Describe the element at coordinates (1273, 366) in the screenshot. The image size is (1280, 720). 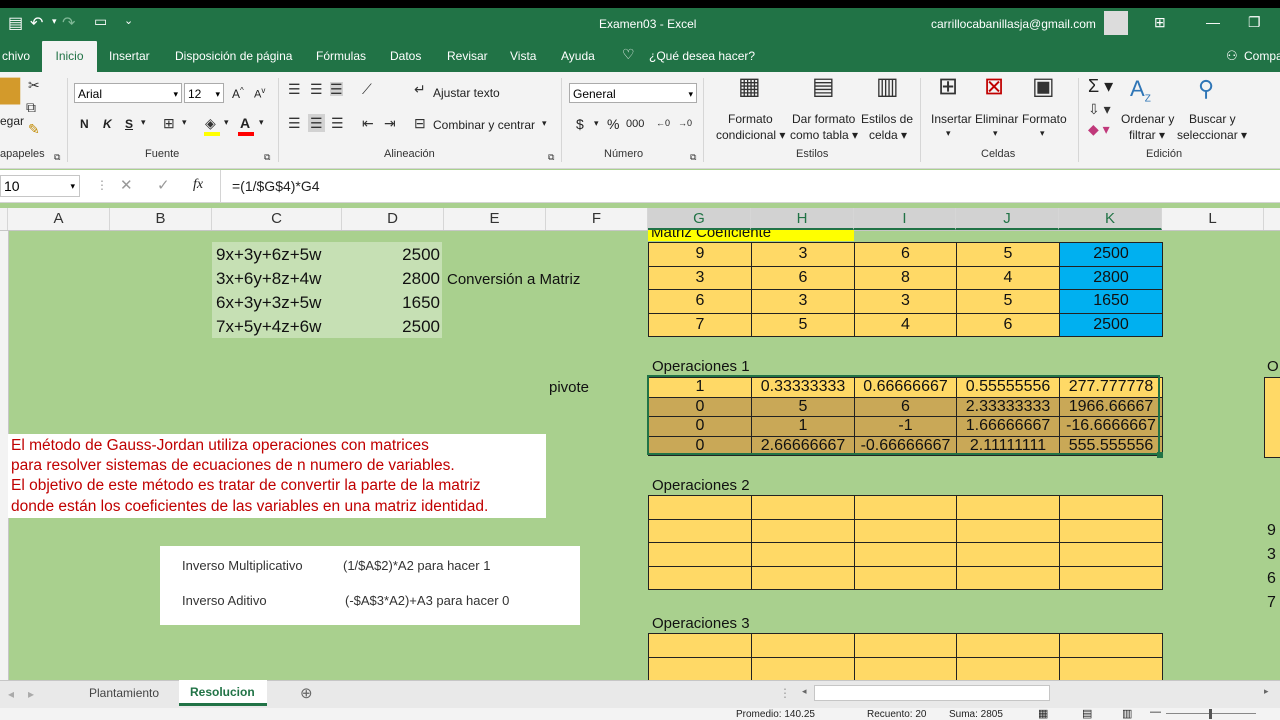
I see `partial-ops-title: O` at that location.